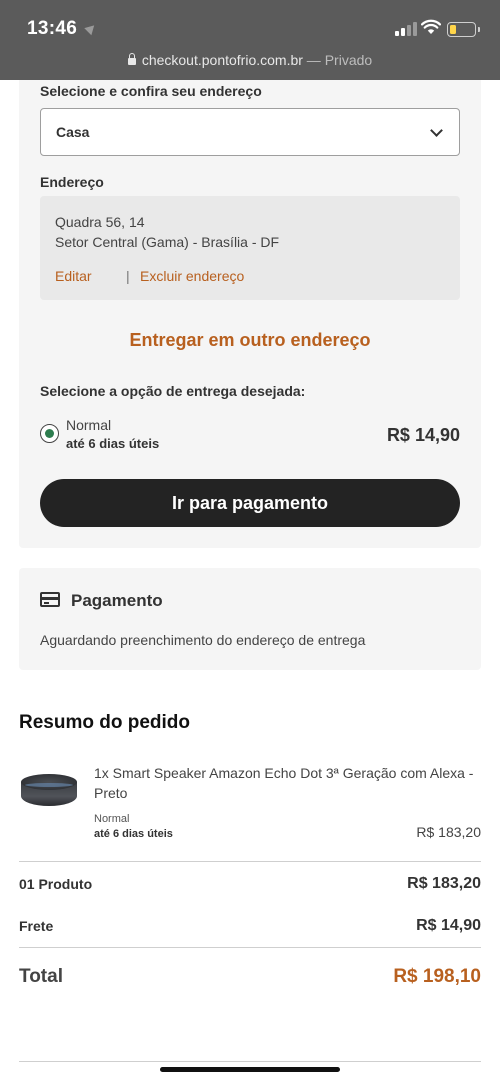 This screenshot has height=1082, width=500. What do you see at coordinates (423, 435) in the screenshot?
I see `delivery-option-price: R$ 14,90` at bounding box center [423, 435].